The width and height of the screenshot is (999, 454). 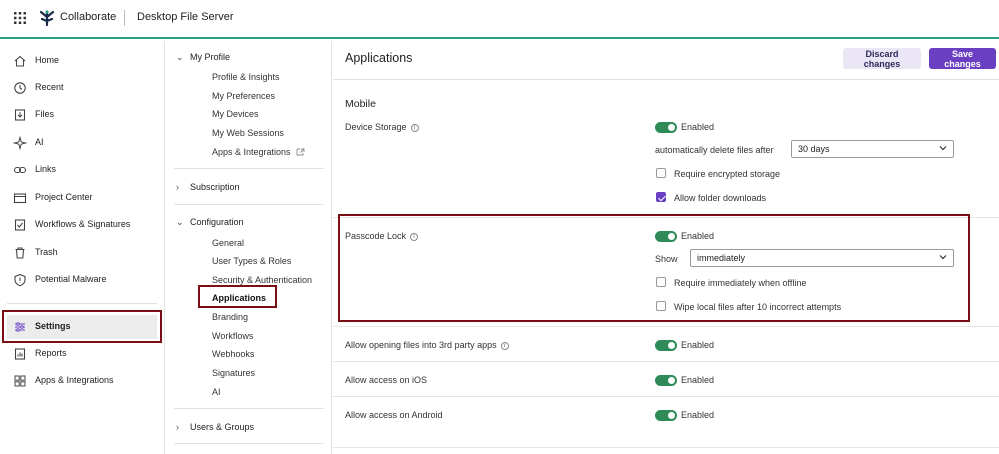 I want to click on nav-apps-integrations-label: Apps & Integrations, so click(x=74, y=380).